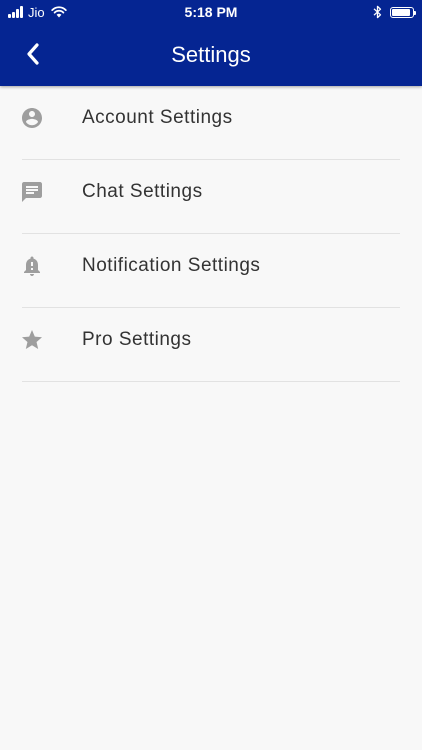 This screenshot has width=422, height=750. What do you see at coordinates (32, 192) in the screenshot?
I see `chat-icon` at bounding box center [32, 192].